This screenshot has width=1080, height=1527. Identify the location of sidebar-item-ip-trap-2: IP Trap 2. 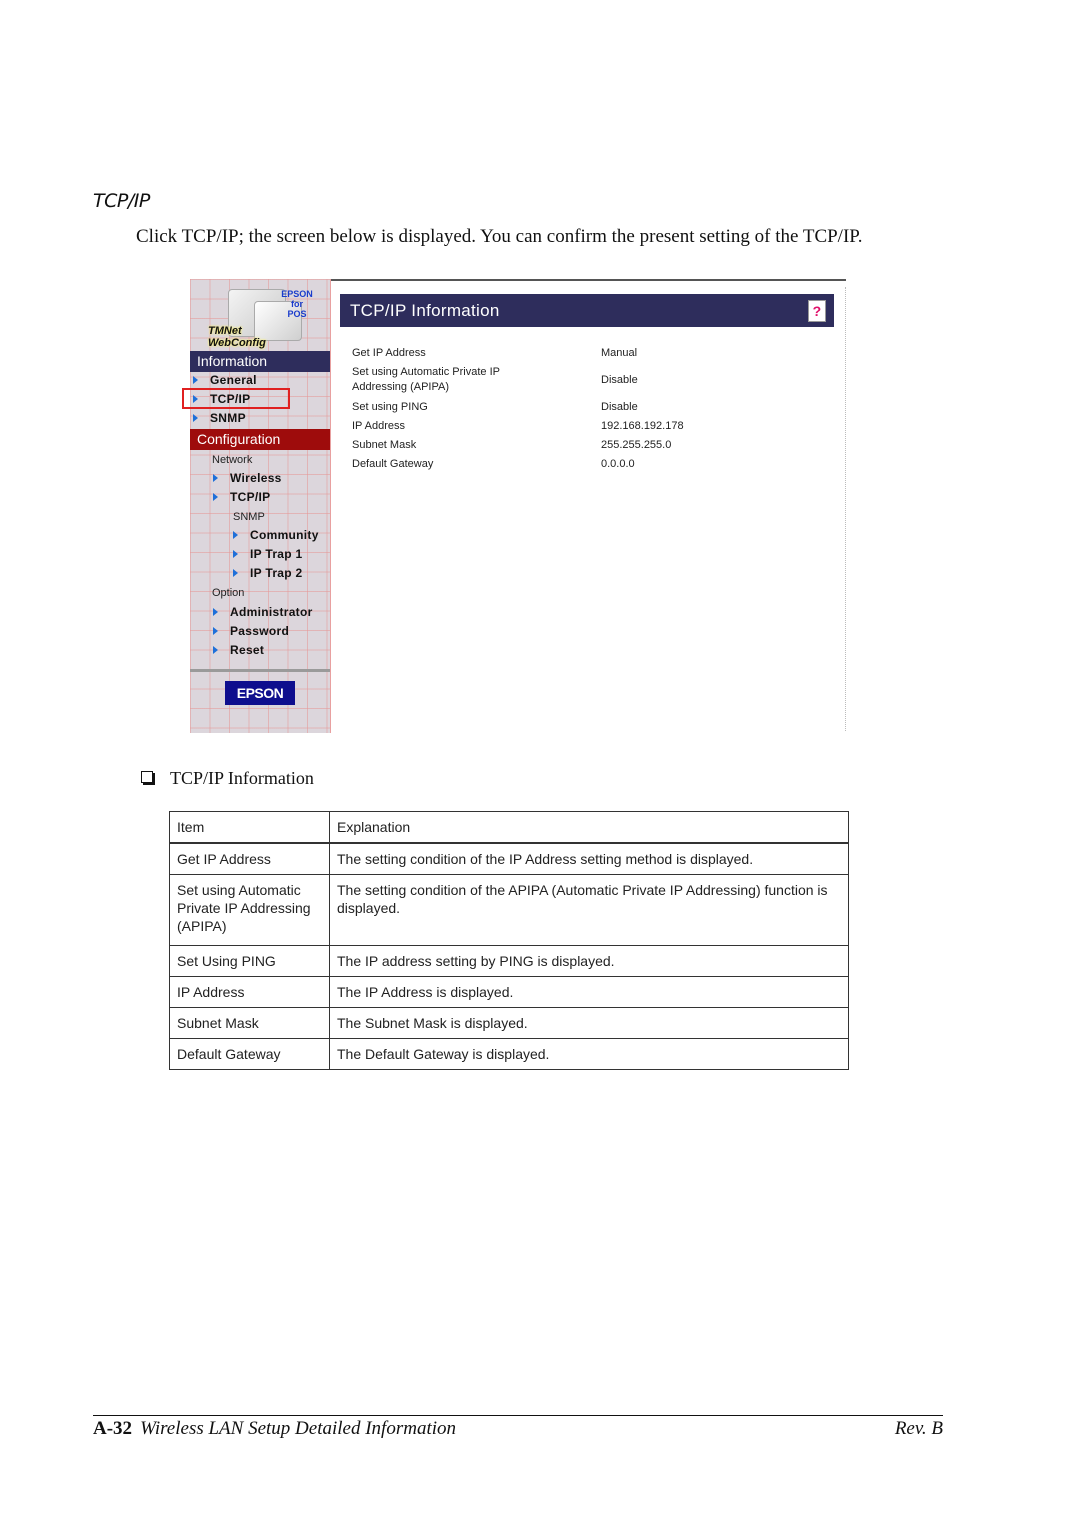
(268, 573).